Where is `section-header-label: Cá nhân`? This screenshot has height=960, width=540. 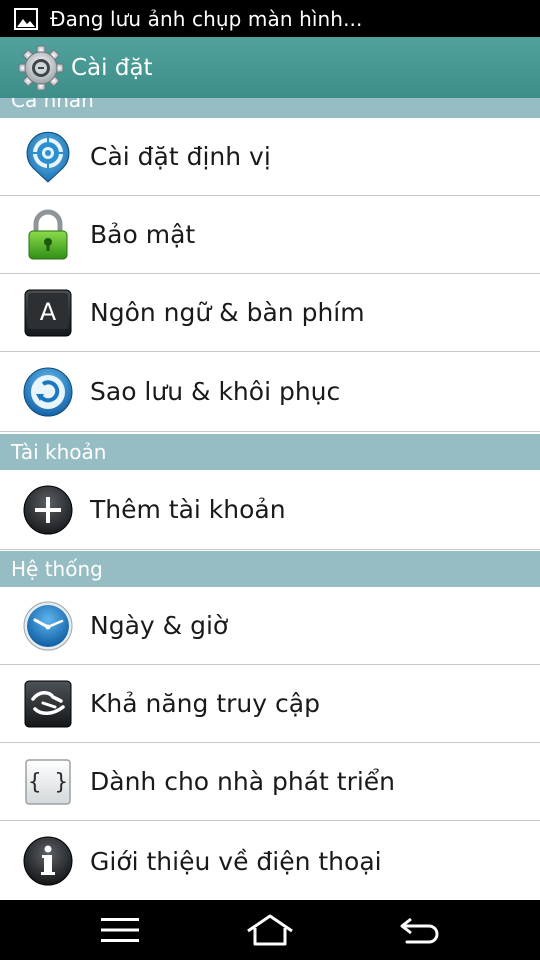 section-header-label: Cá nhân is located at coordinates (52, 105).